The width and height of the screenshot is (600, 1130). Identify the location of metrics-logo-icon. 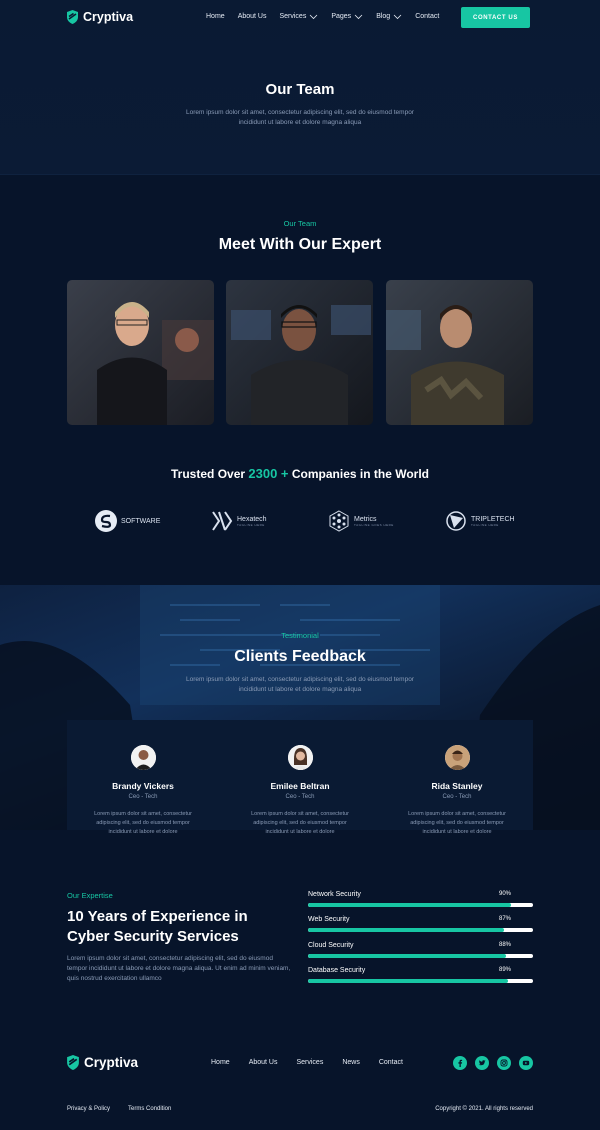
(339, 521).